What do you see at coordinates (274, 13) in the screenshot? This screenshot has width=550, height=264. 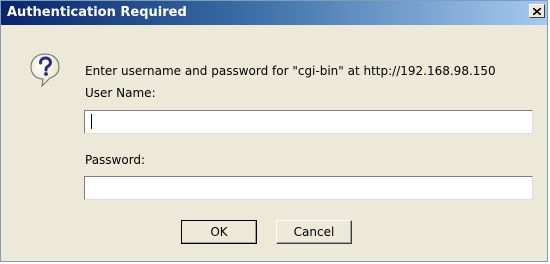 I see `title-bar: Authentication Required` at bounding box center [274, 13].